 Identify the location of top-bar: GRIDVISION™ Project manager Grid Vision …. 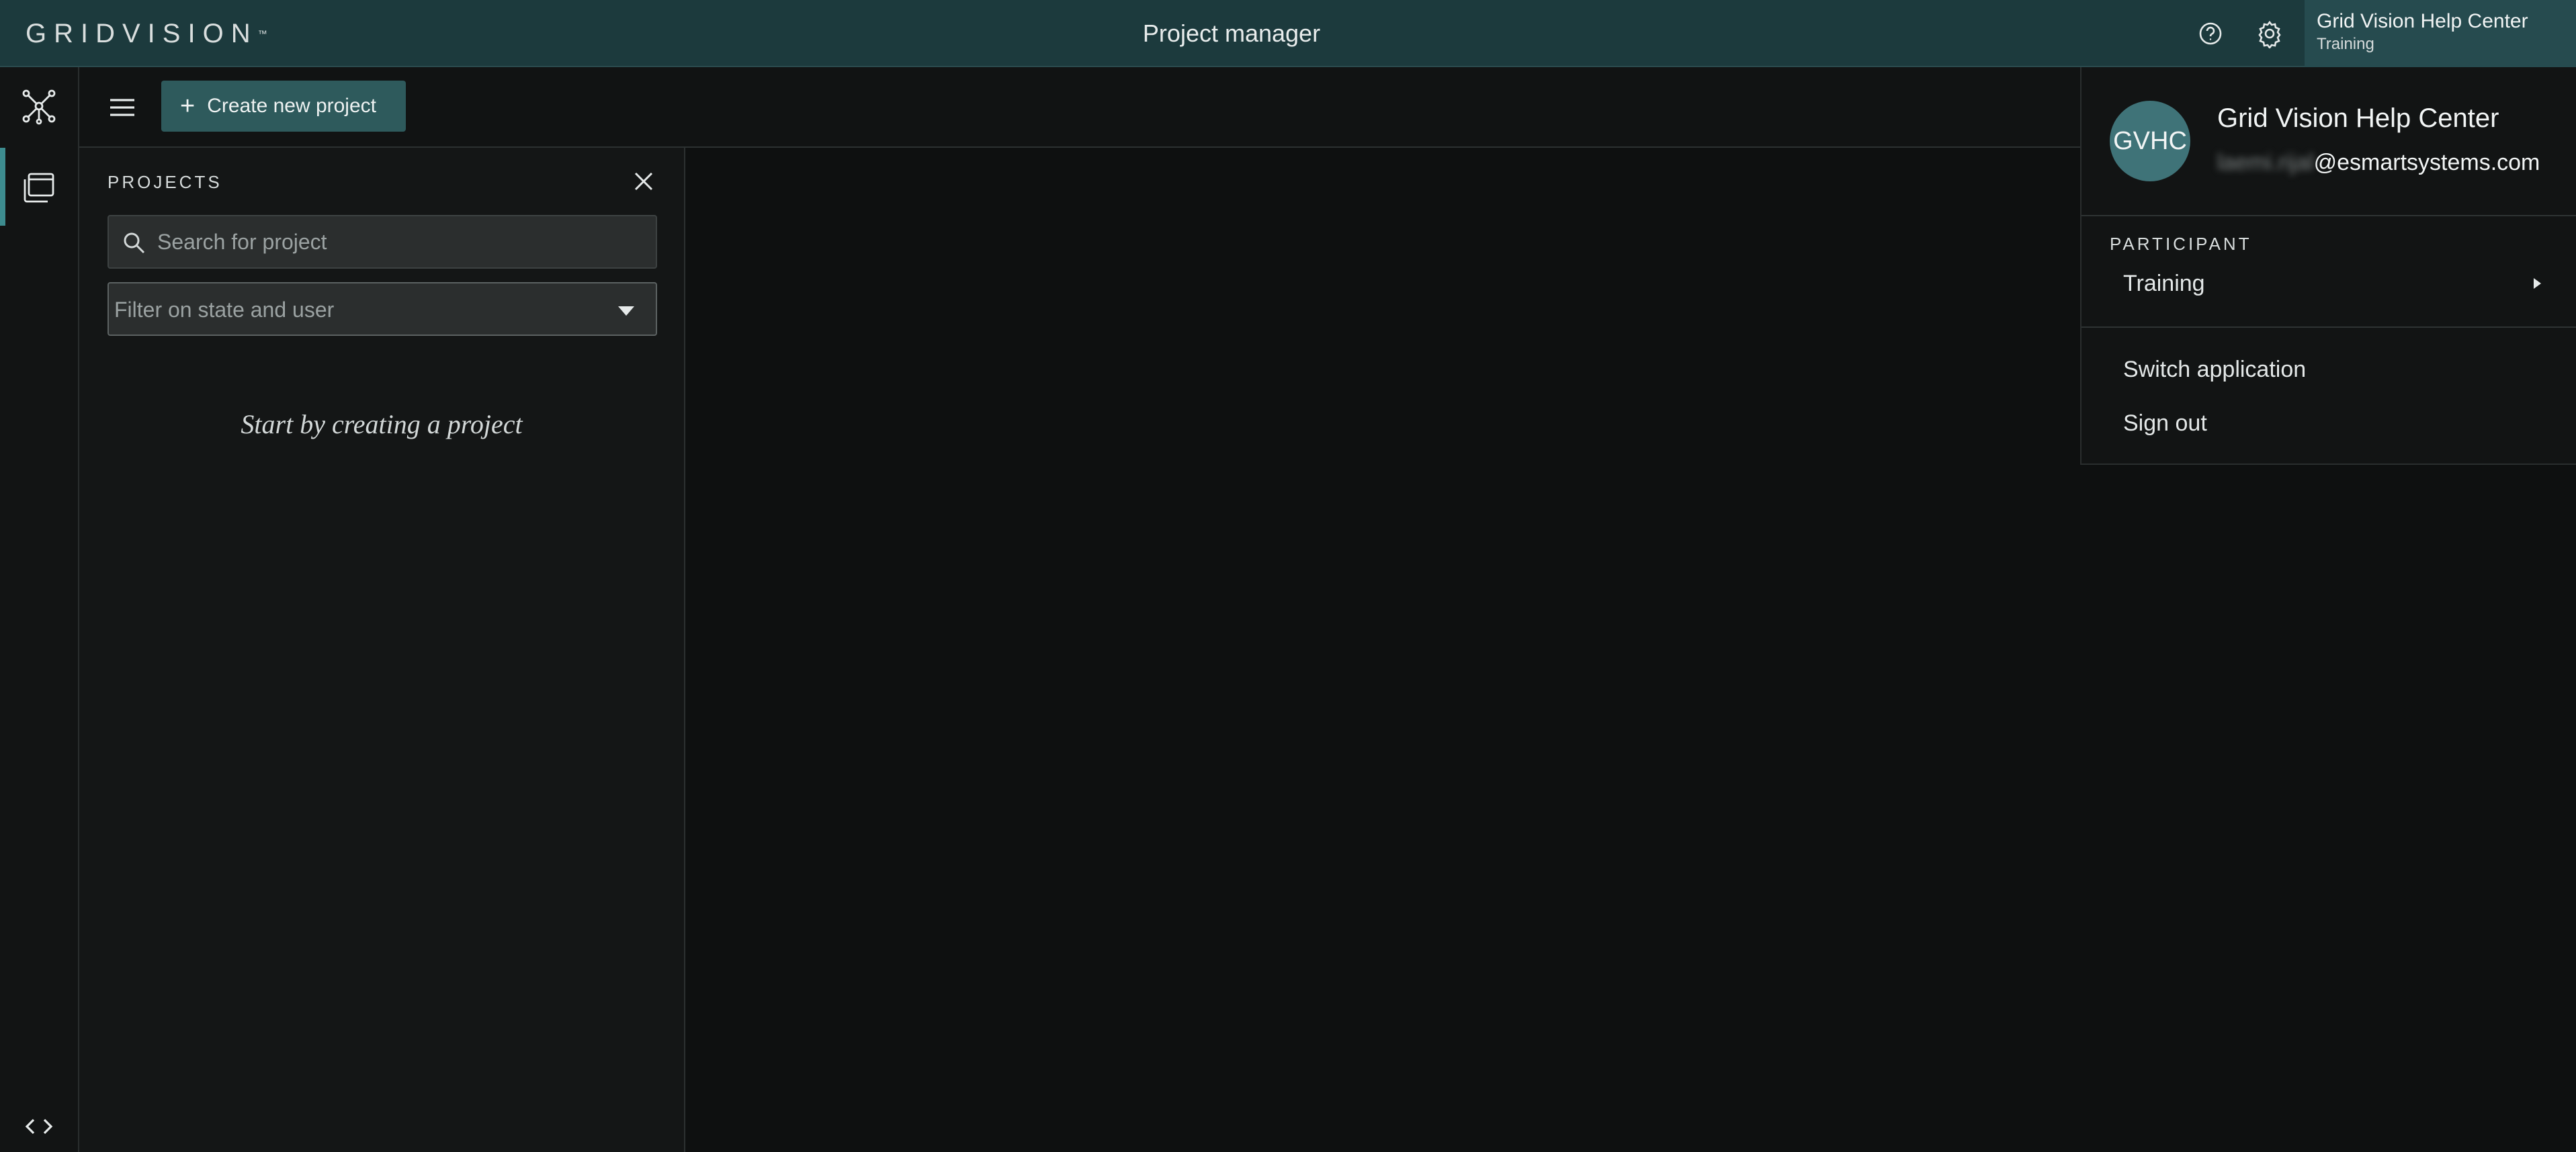
(1288, 33).